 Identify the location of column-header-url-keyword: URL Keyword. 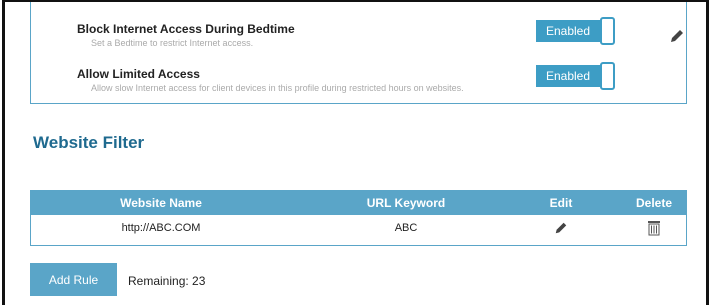
(406, 203).